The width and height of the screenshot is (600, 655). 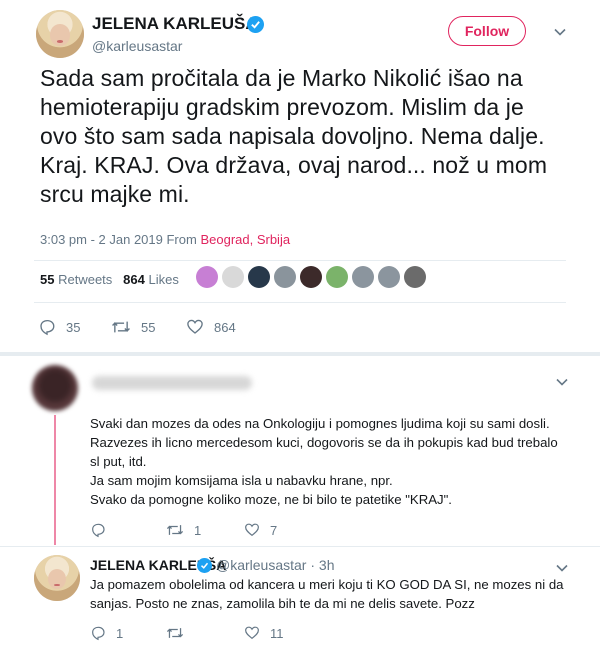 What do you see at coordinates (172, 383) in the screenshot?
I see `reply-author-name-redacted` at bounding box center [172, 383].